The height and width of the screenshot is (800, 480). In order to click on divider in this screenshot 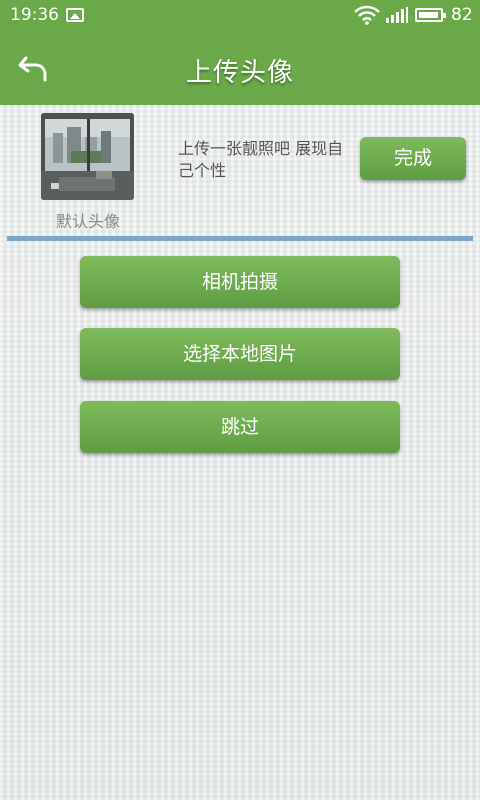, I will do `click(240, 238)`.